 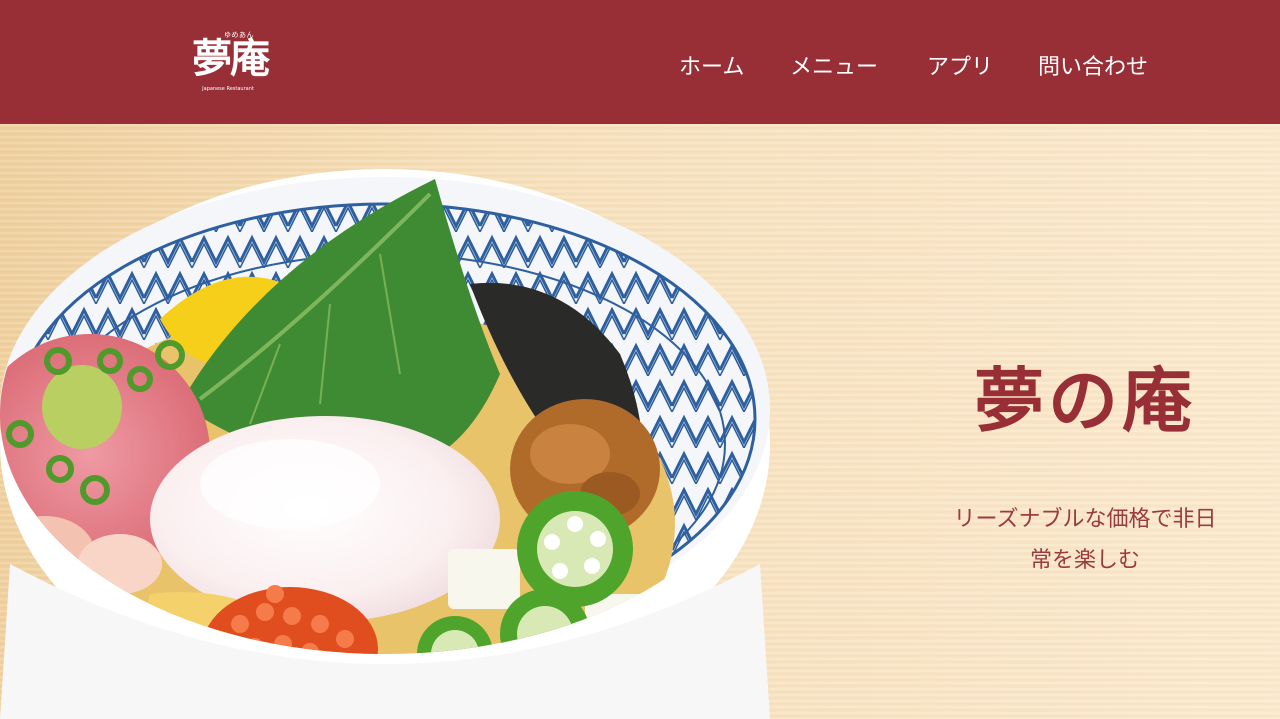 What do you see at coordinates (960, 68) in the screenshot?
I see `nav-app: アプリ` at bounding box center [960, 68].